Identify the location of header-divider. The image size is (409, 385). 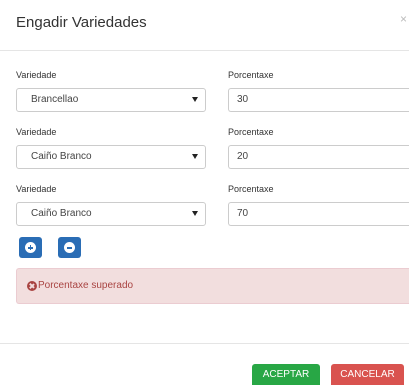
(204, 50).